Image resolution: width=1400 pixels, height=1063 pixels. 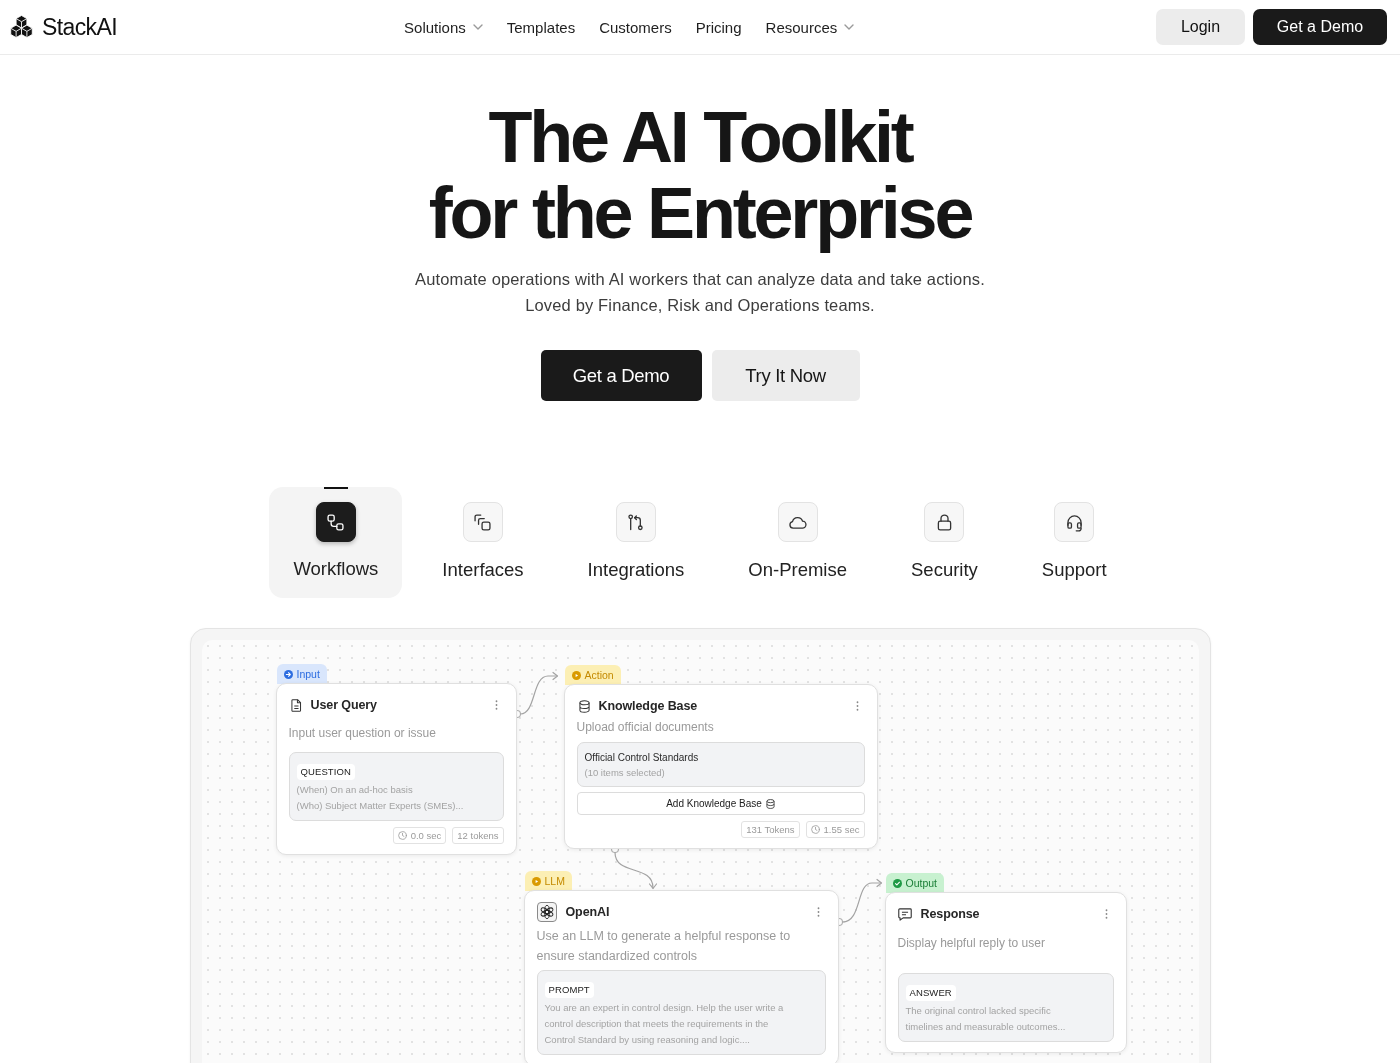 I want to click on feature-tab: Security, so click(x=944, y=542).